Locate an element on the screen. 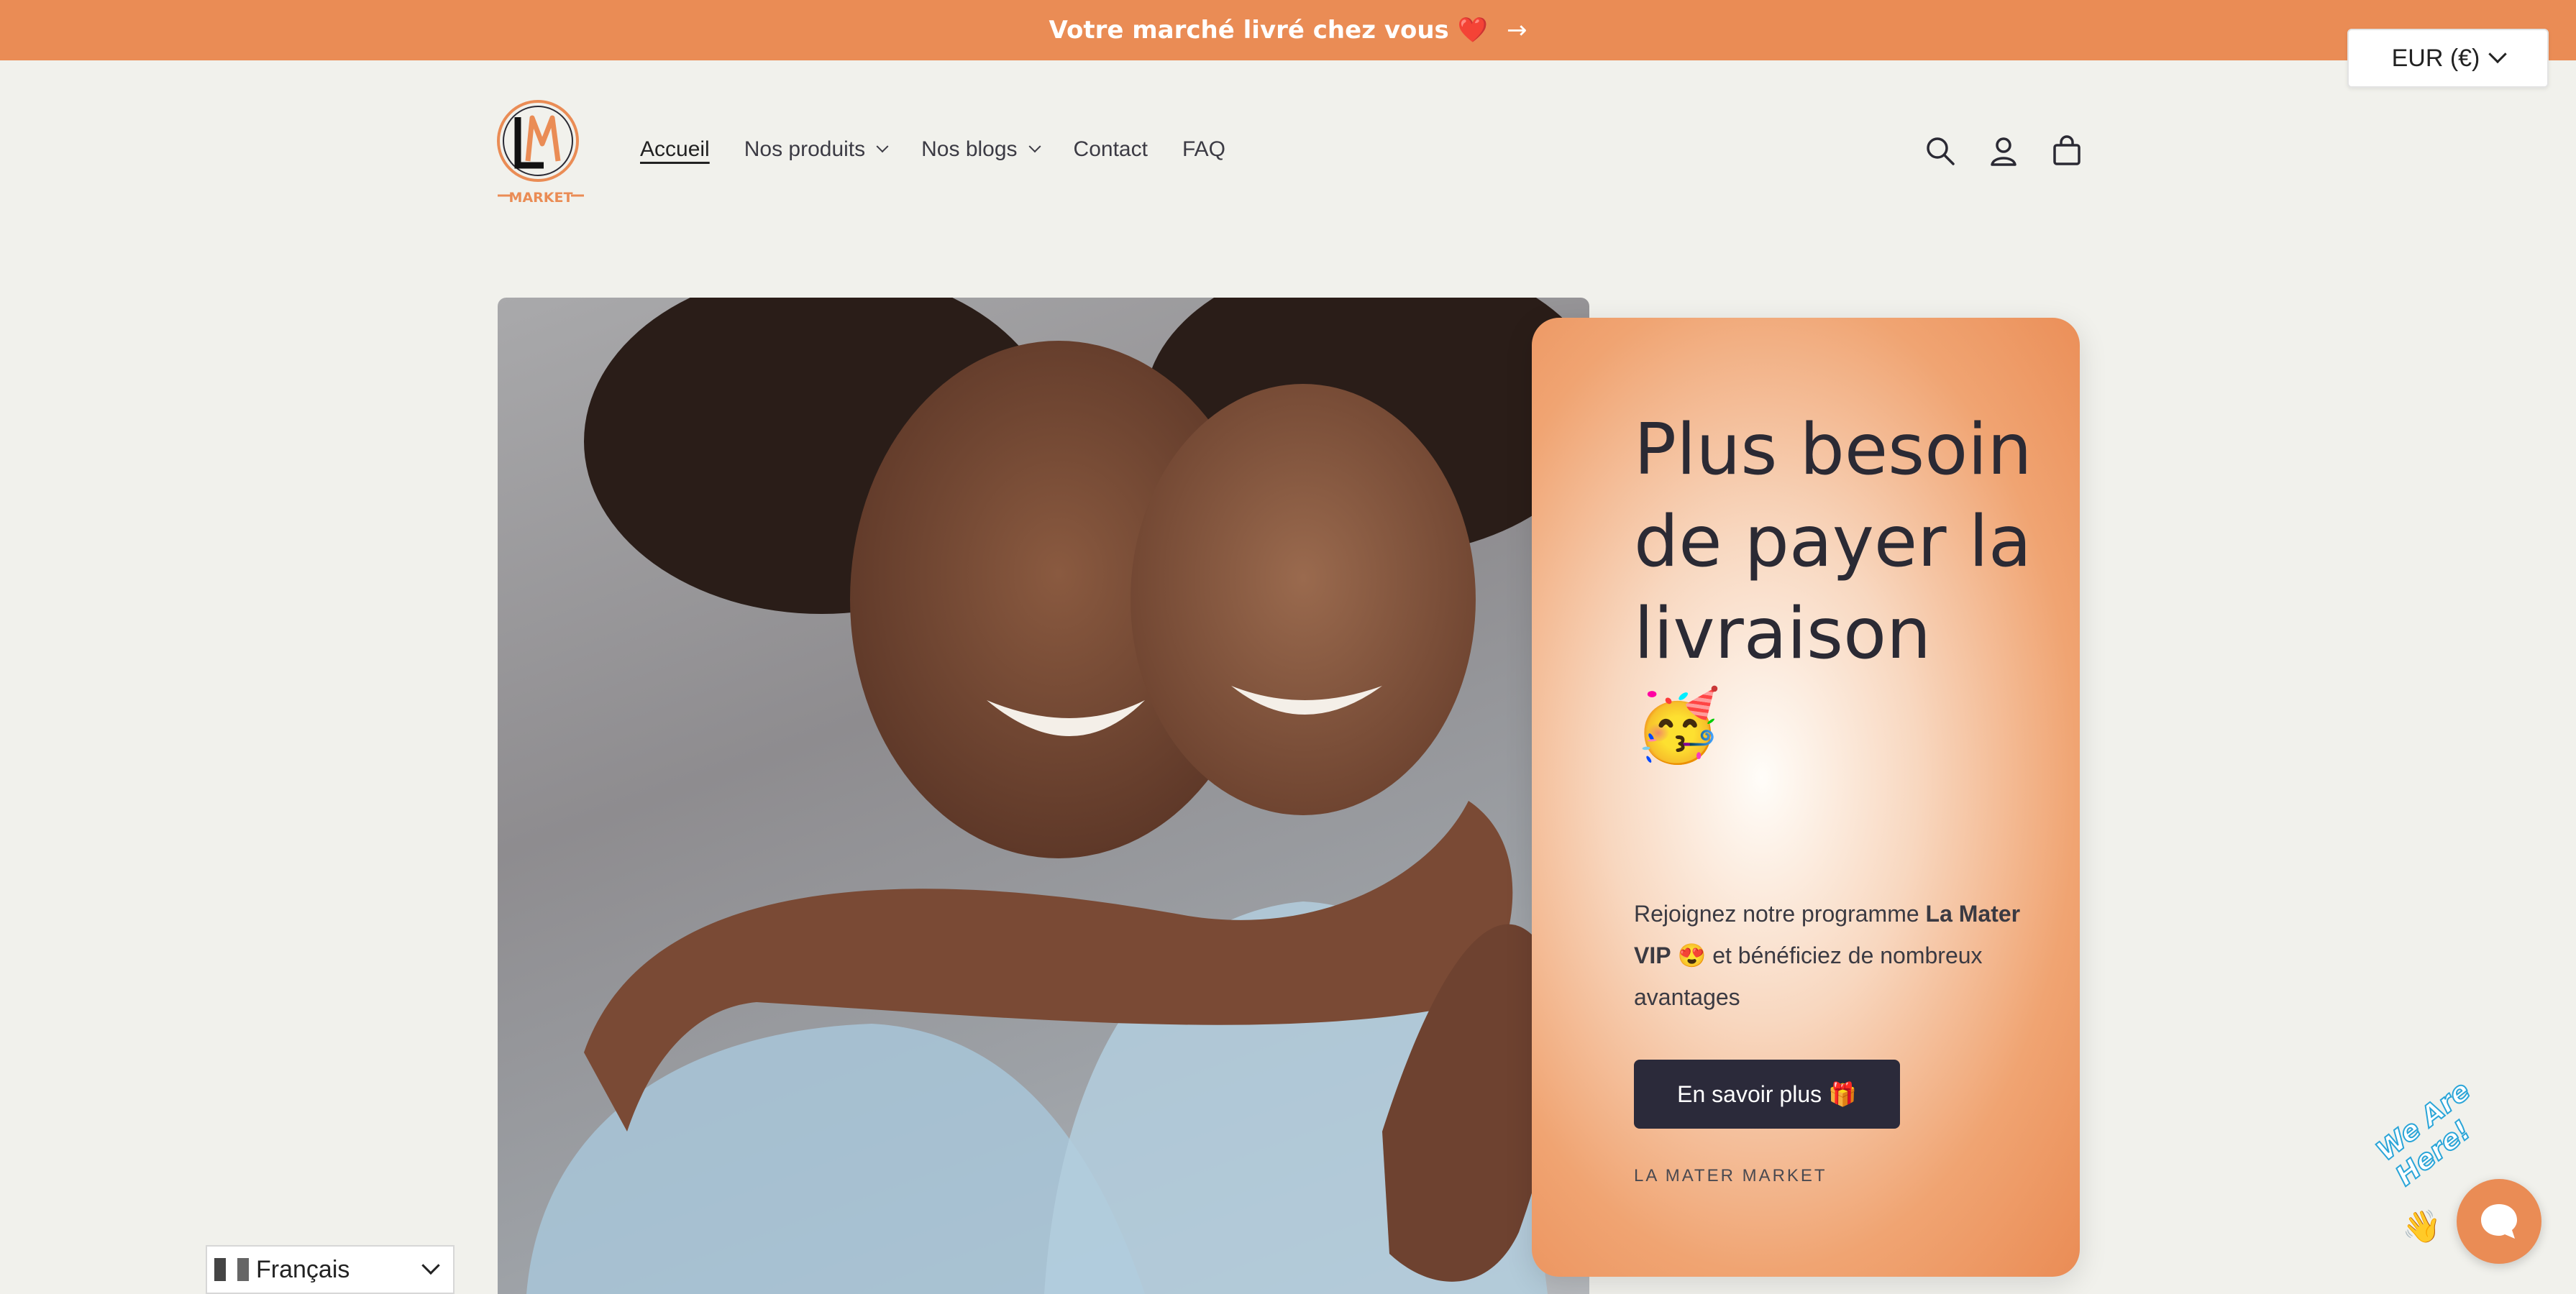 Image resolution: width=2576 pixels, height=1294 pixels. logo-mark: MARKET is located at coordinates (540, 153).